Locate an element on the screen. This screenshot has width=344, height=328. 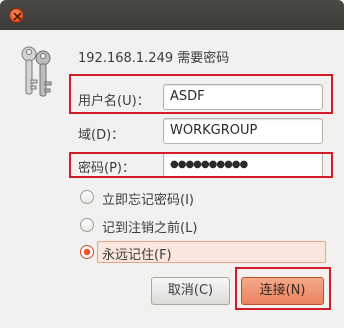
title-bar is located at coordinates (172, 15).